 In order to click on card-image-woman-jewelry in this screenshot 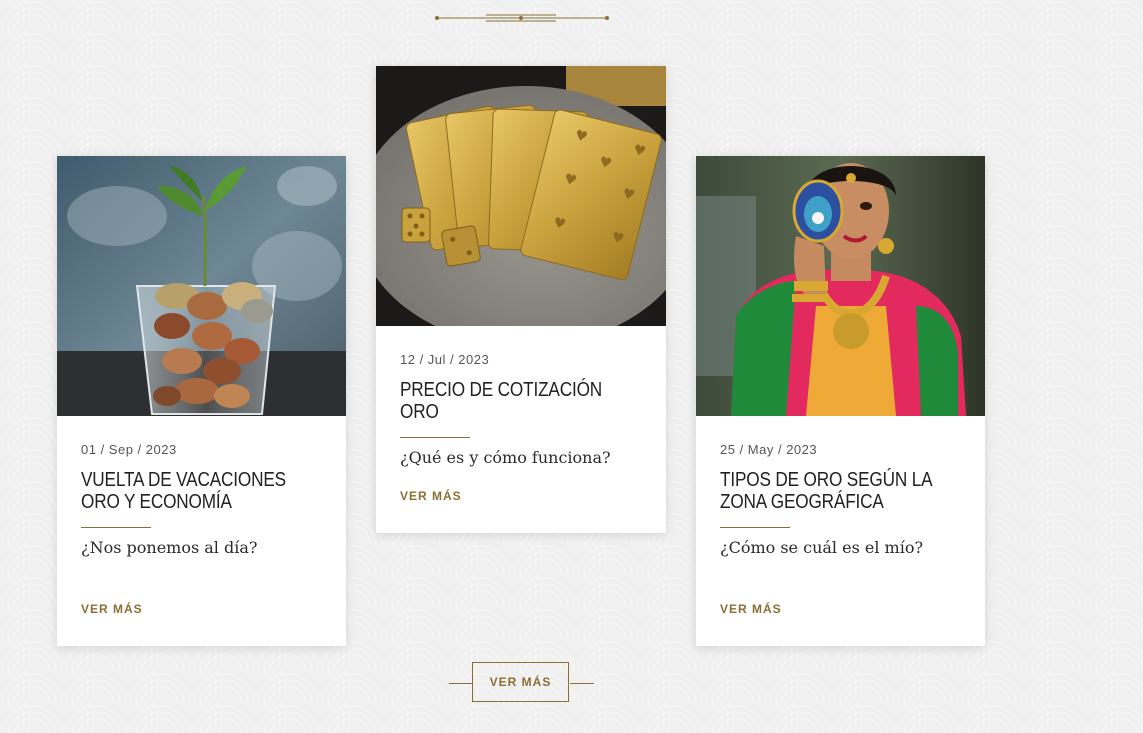, I will do `click(840, 286)`.